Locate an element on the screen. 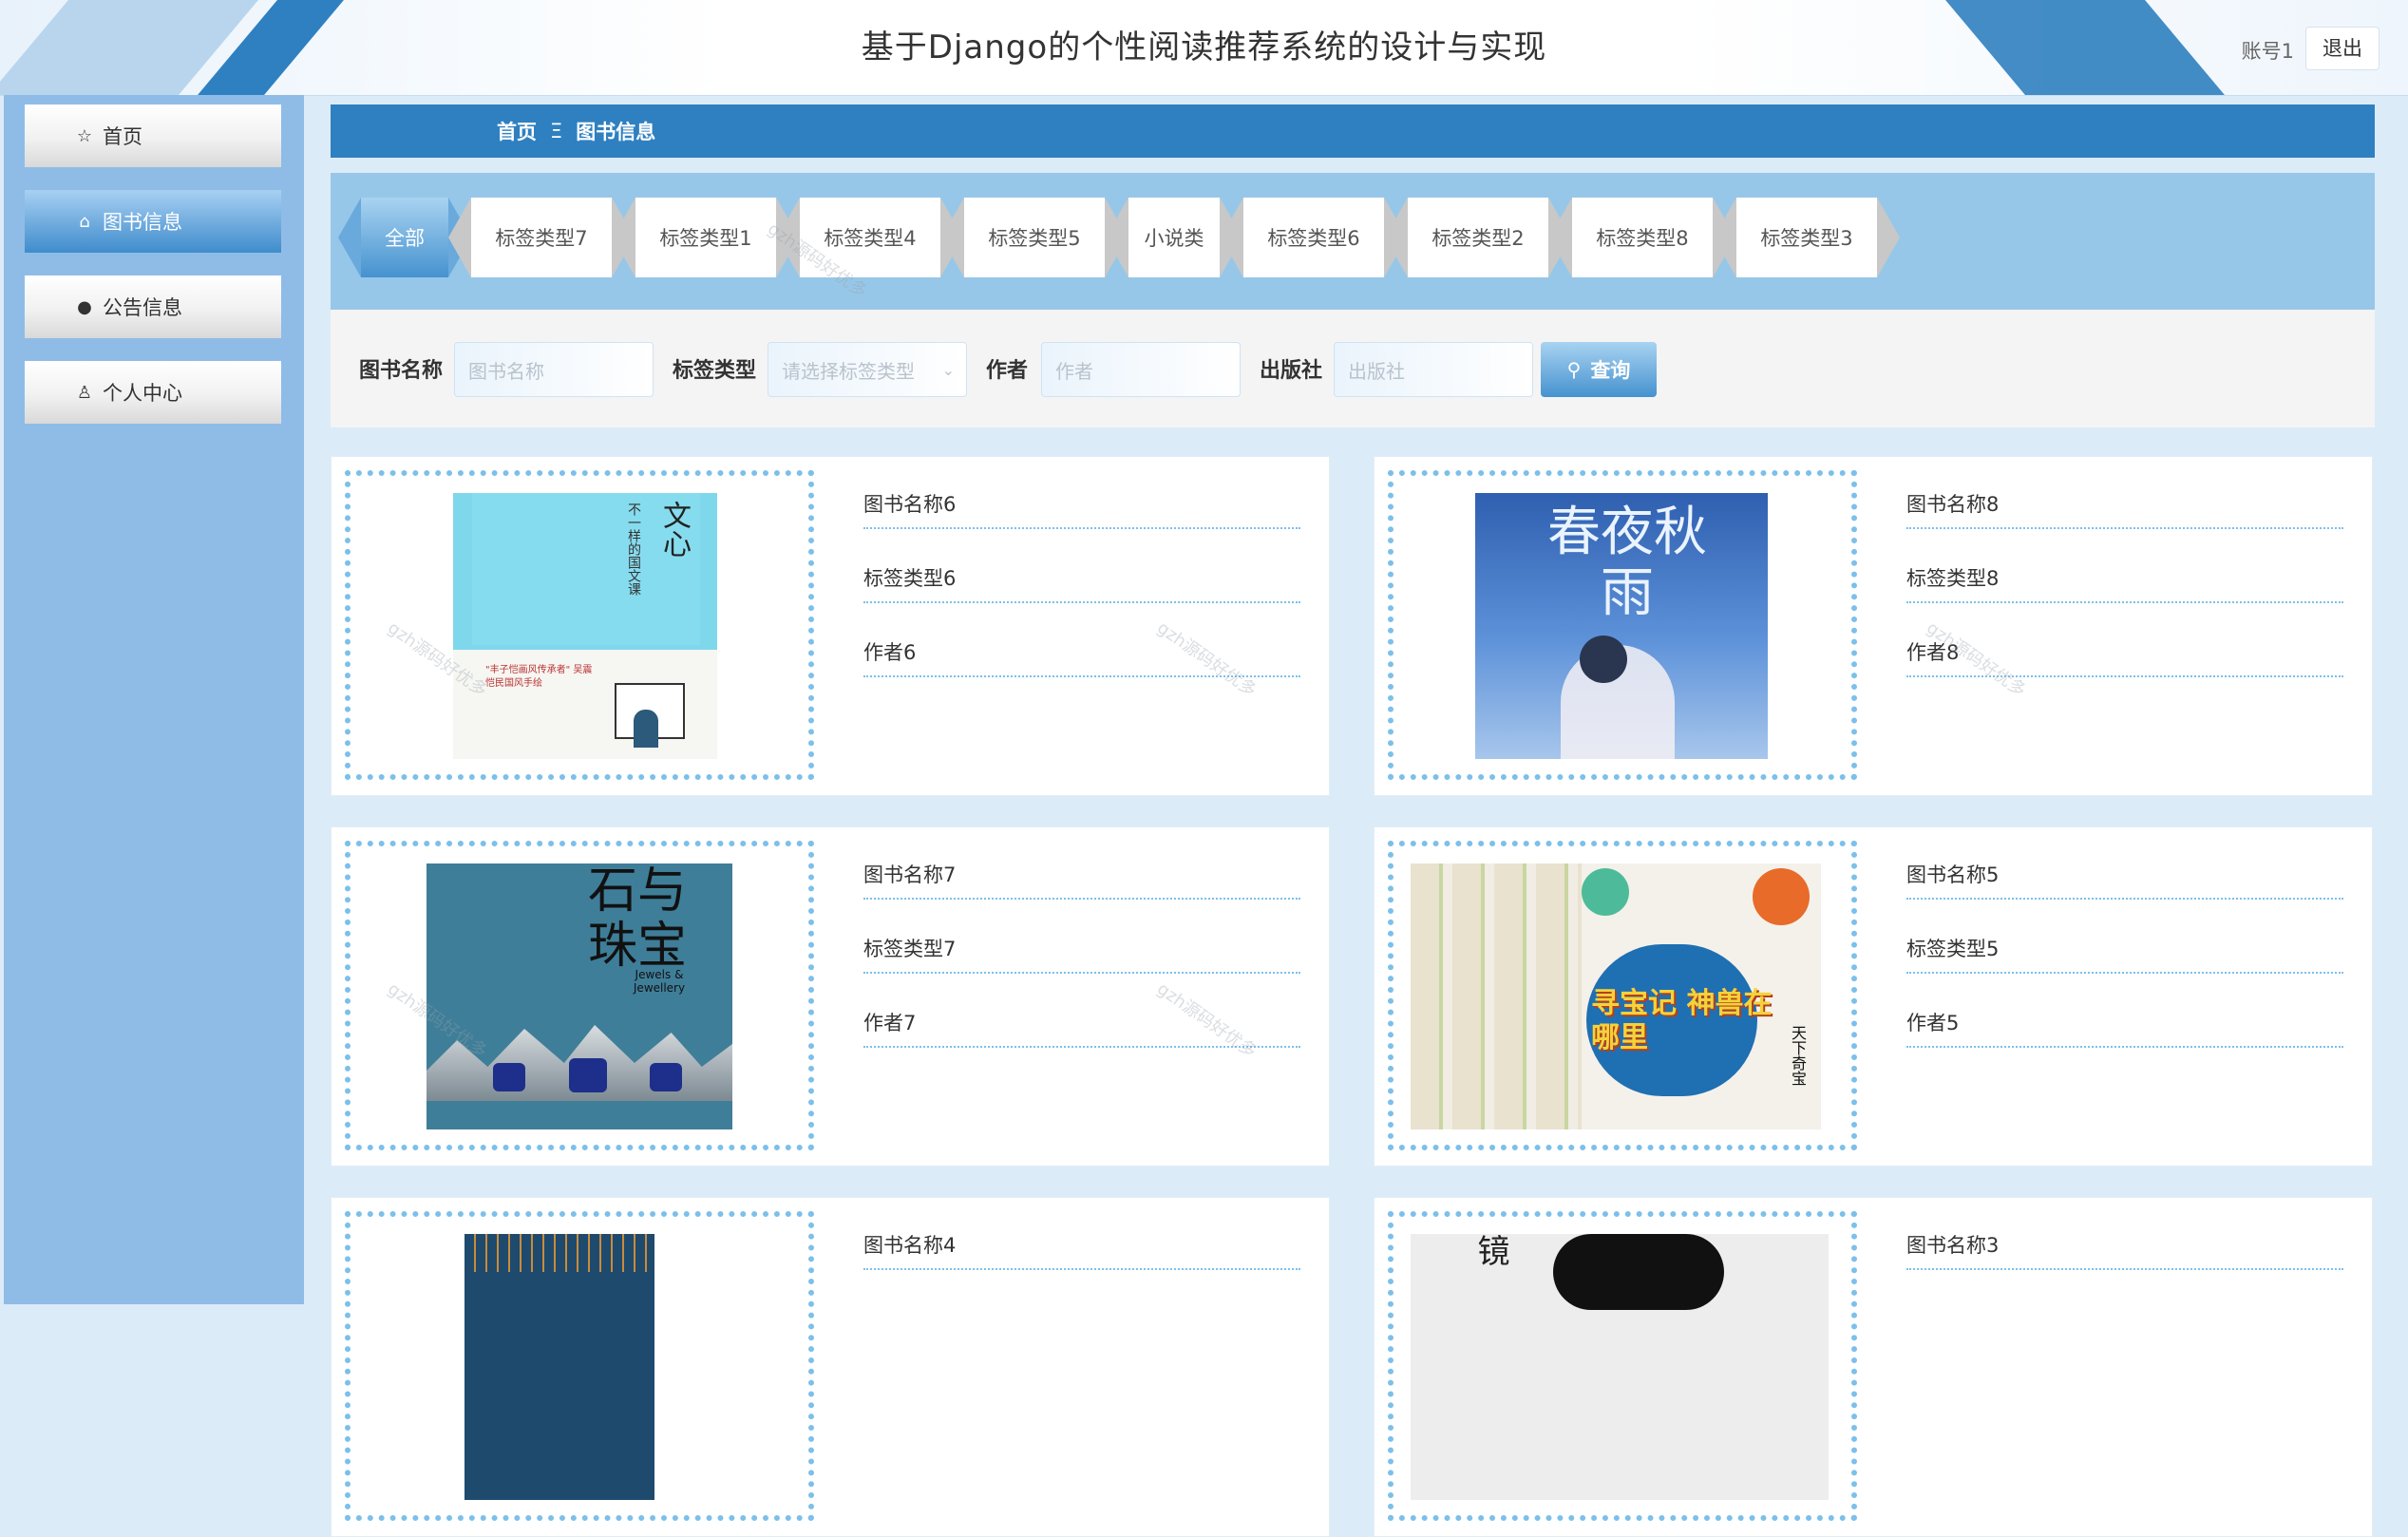 The width and height of the screenshot is (2408, 1537). page-title: 基于Django的个性阅读推荐系统的设计与实现 is located at coordinates (1204, 47).